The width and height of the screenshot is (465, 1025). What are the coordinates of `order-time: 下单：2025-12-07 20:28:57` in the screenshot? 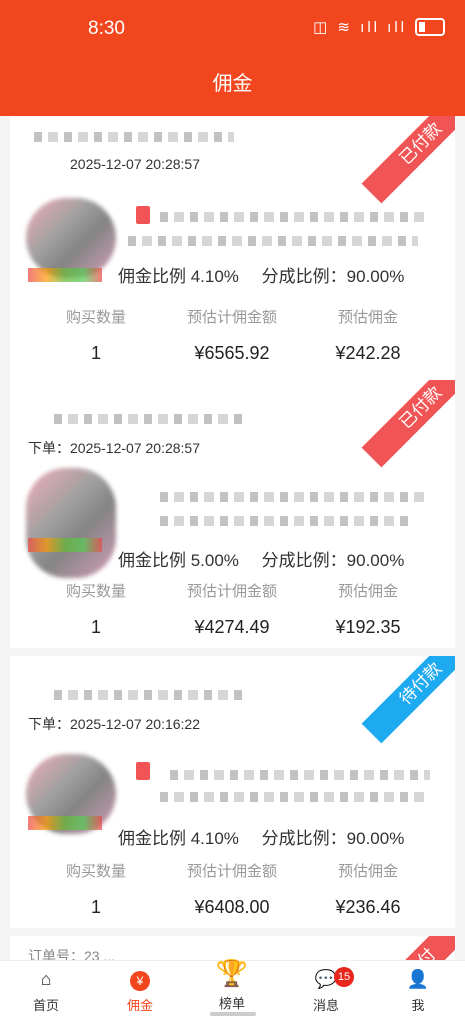 It's located at (114, 448).